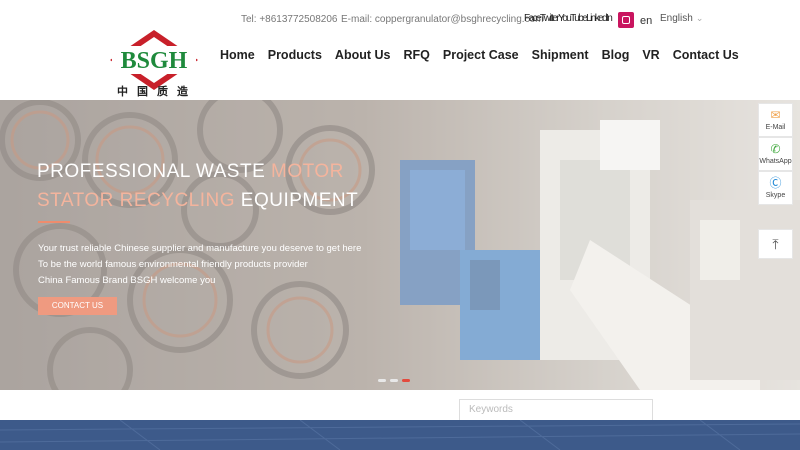 The width and height of the screenshot is (800, 450). What do you see at coordinates (775, 161) in the screenshot?
I see `float-whatsapp-label: WhatsApp` at bounding box center [775, 161].